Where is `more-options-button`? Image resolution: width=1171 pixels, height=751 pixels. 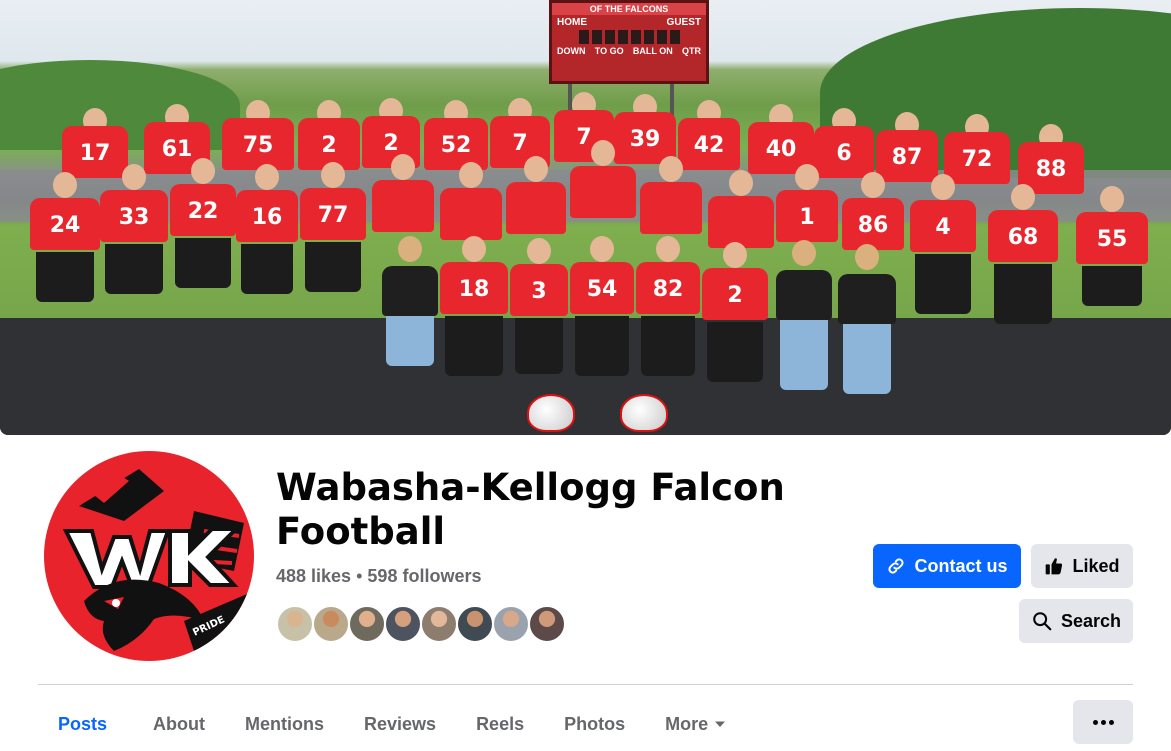 more-options-button is located at coordinates (1103, 722).